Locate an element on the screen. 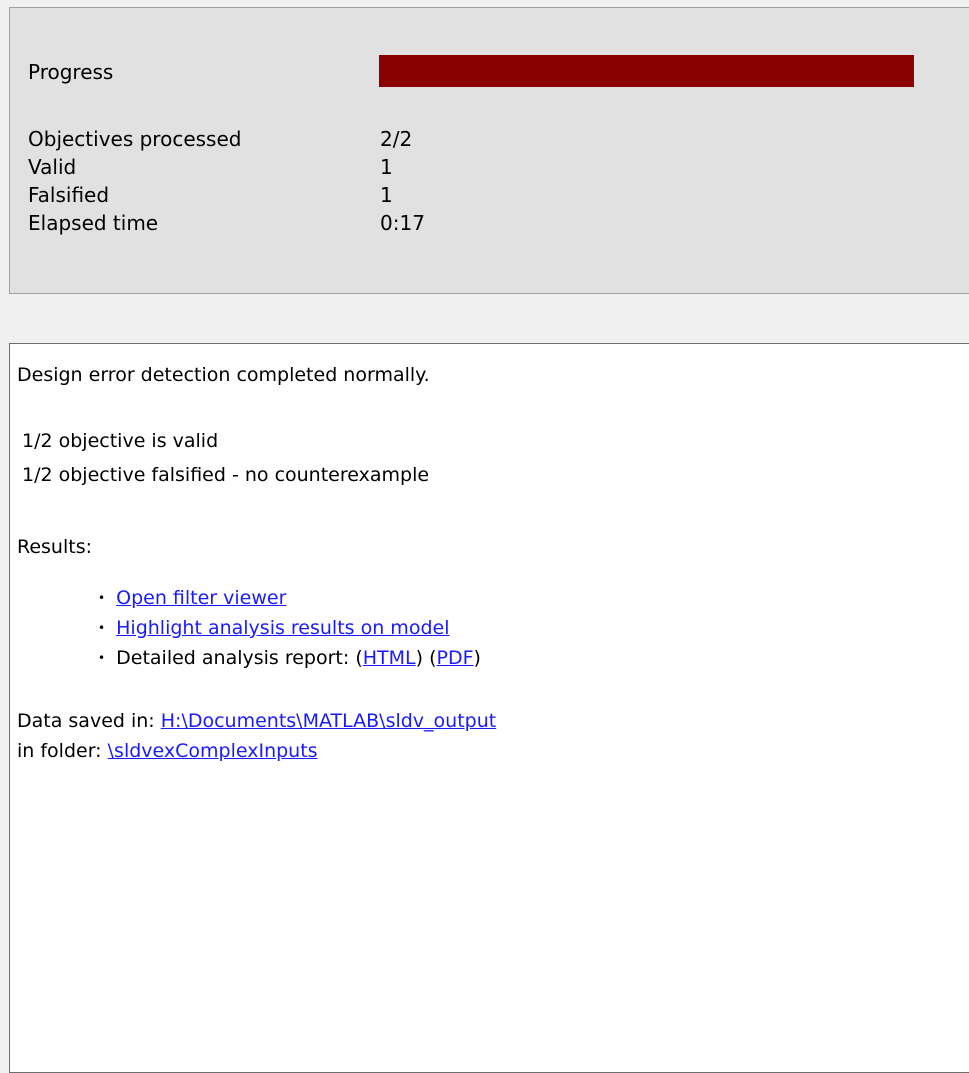 The width and height of the screenshot is (969, 1073). folder-label: in folder: is located at coordinates (59, 751).